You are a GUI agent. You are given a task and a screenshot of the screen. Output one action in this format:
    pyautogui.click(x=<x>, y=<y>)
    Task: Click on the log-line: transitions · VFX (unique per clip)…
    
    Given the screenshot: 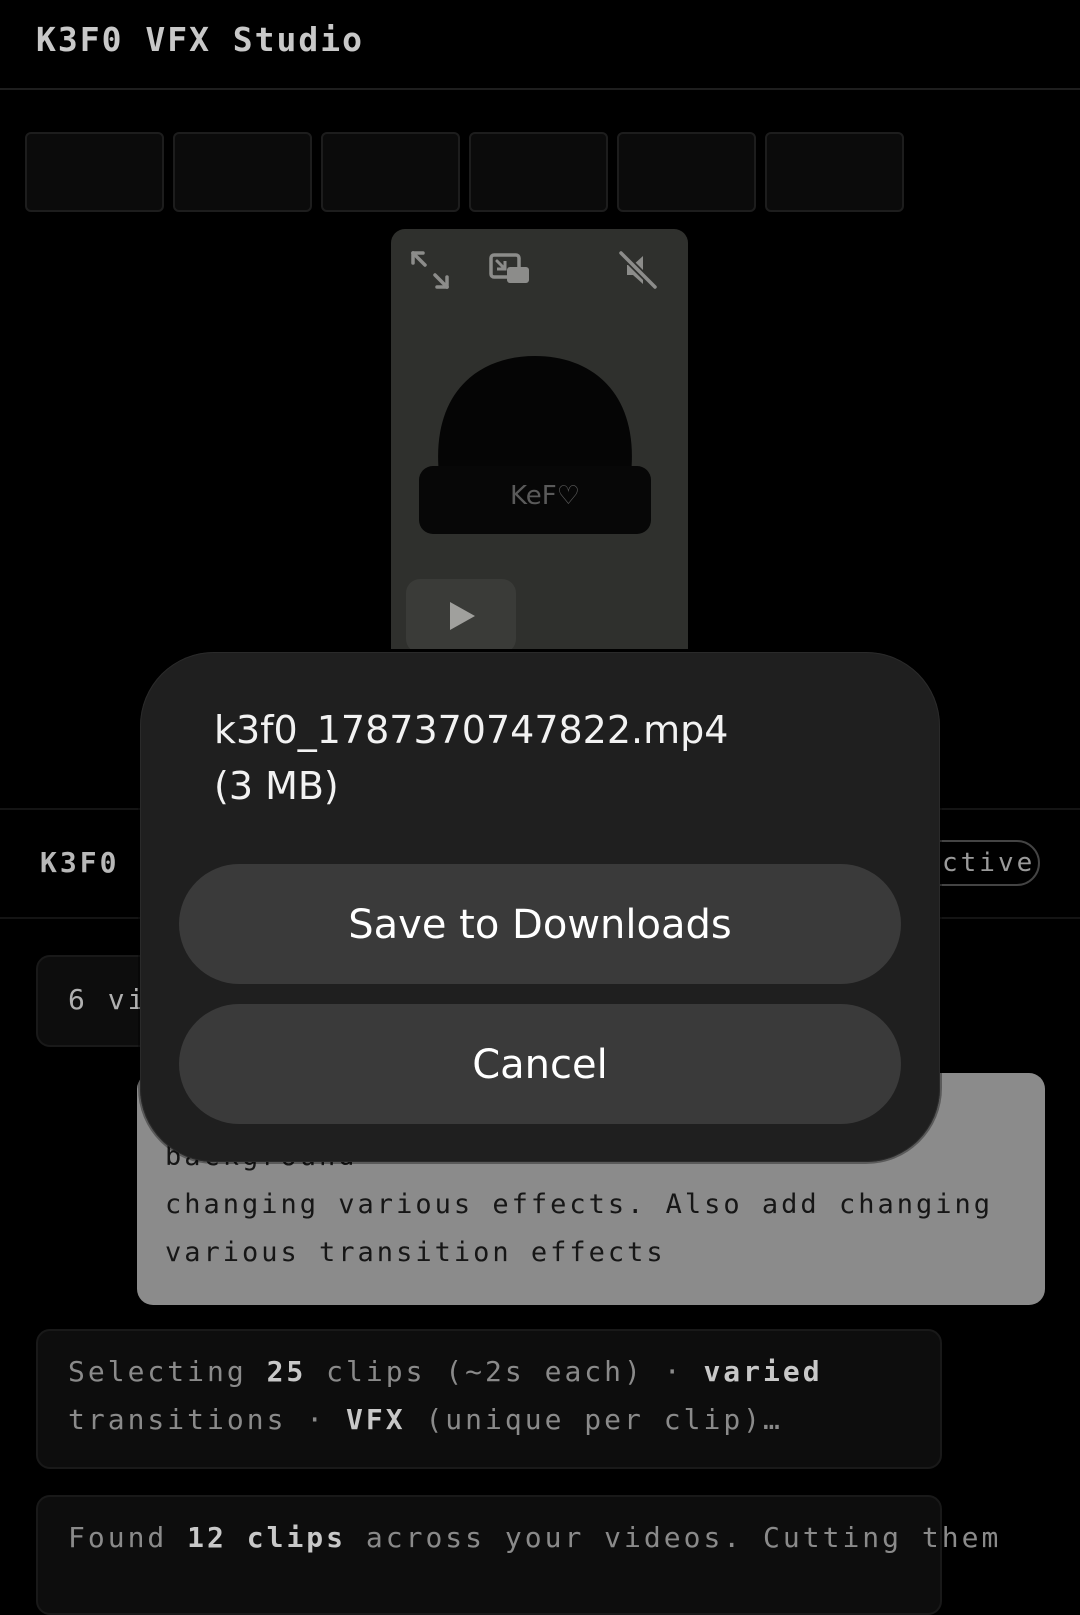 What is the action you would take?
    pyautogui.click(x=425, y=1419)
    